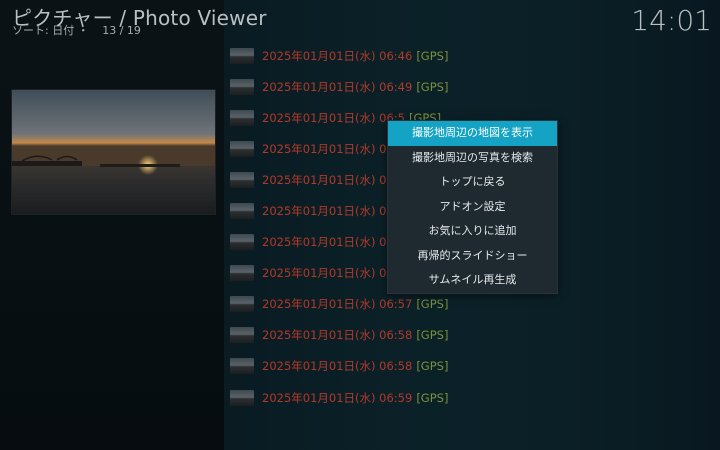  I want to click on list-item: 2025年01月01日(水) 06:59 [GPS], so click(473, 397).